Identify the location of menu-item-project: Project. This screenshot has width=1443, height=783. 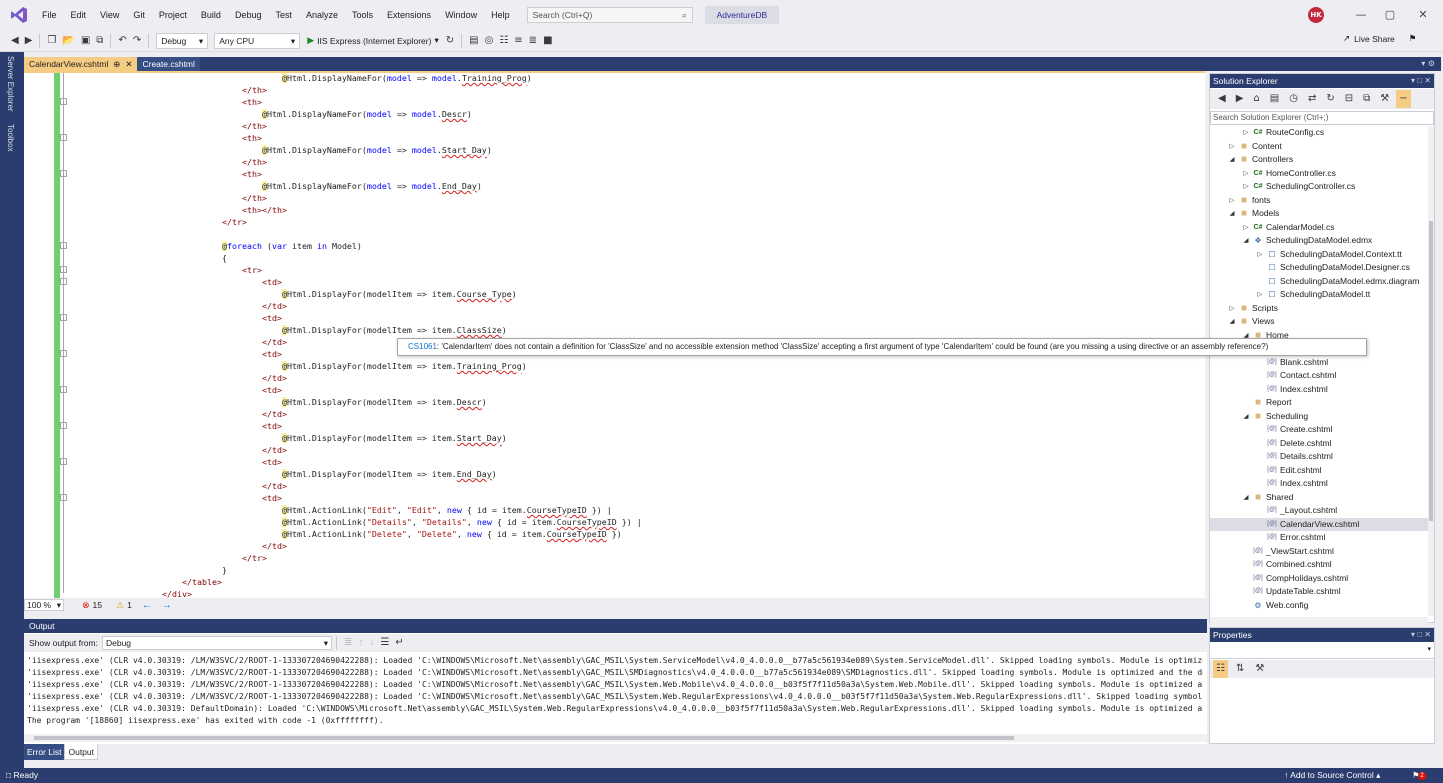
(173, 15).